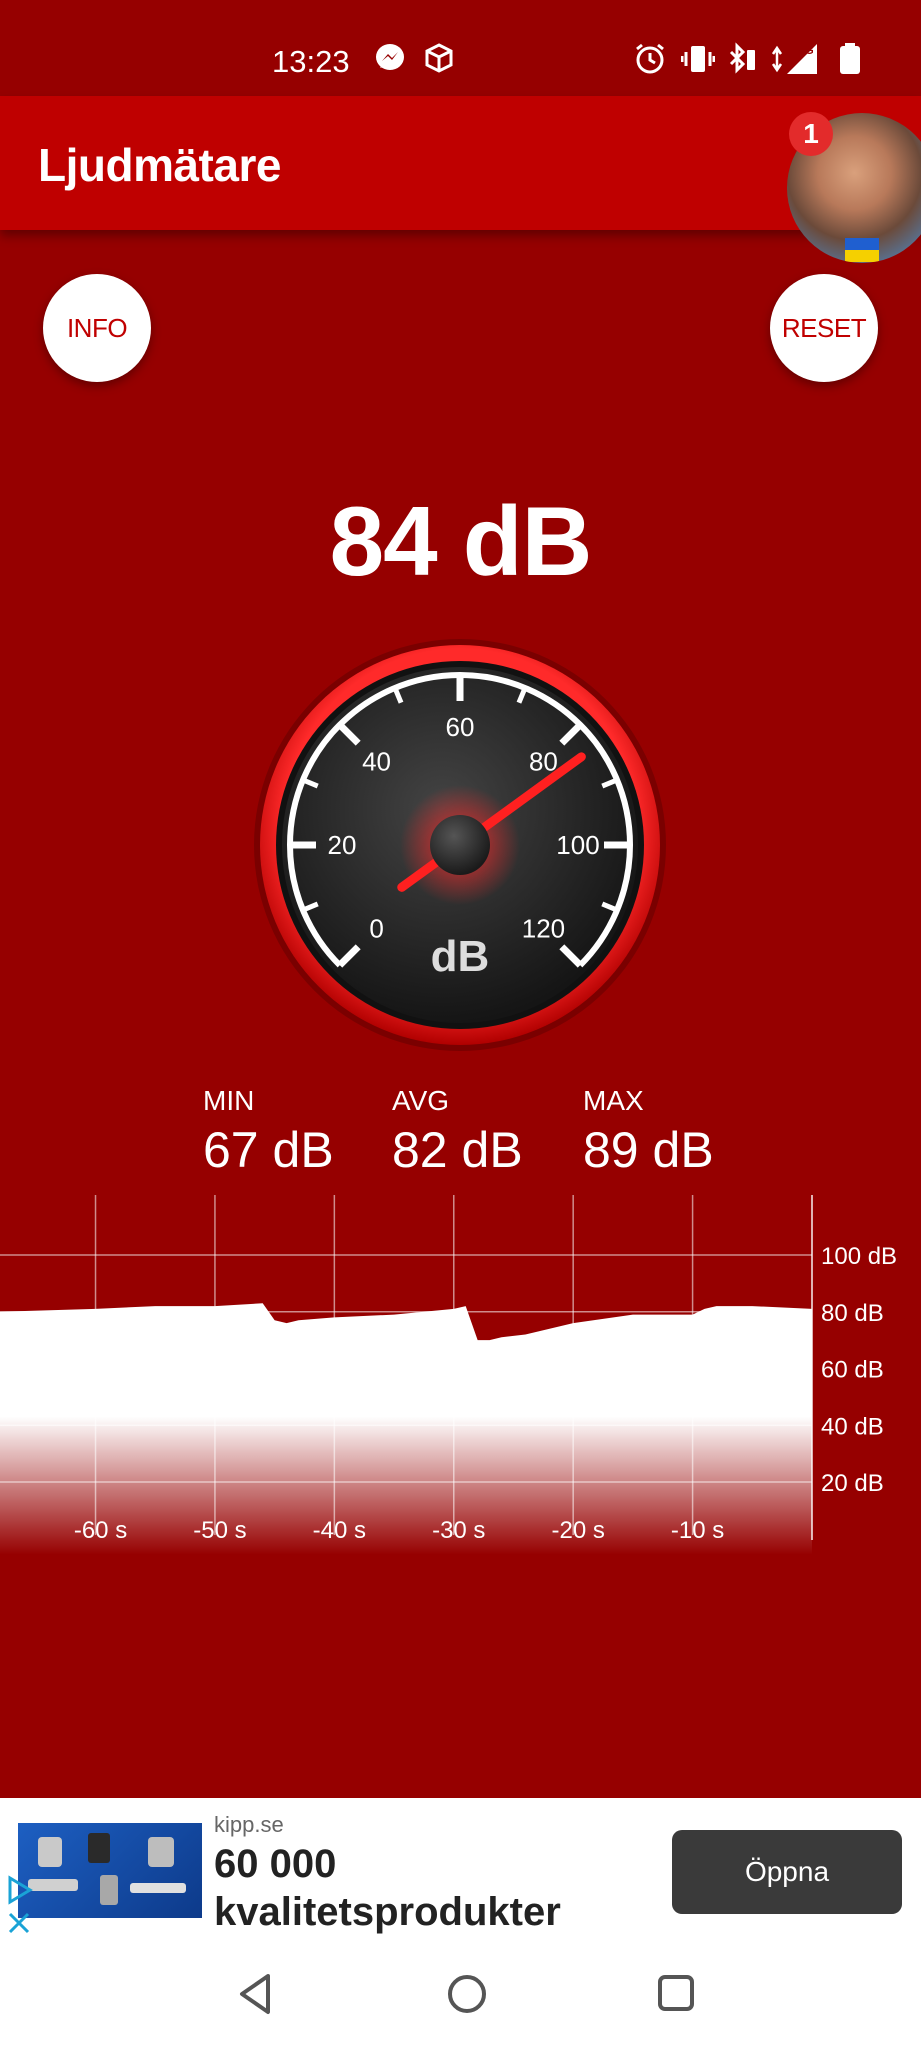 Image resolution: width=921 pixels, height=2048 pixels. Describe the element at coordinates (698, 59) in the screenshot. I see `vibrate-icon` at that location.